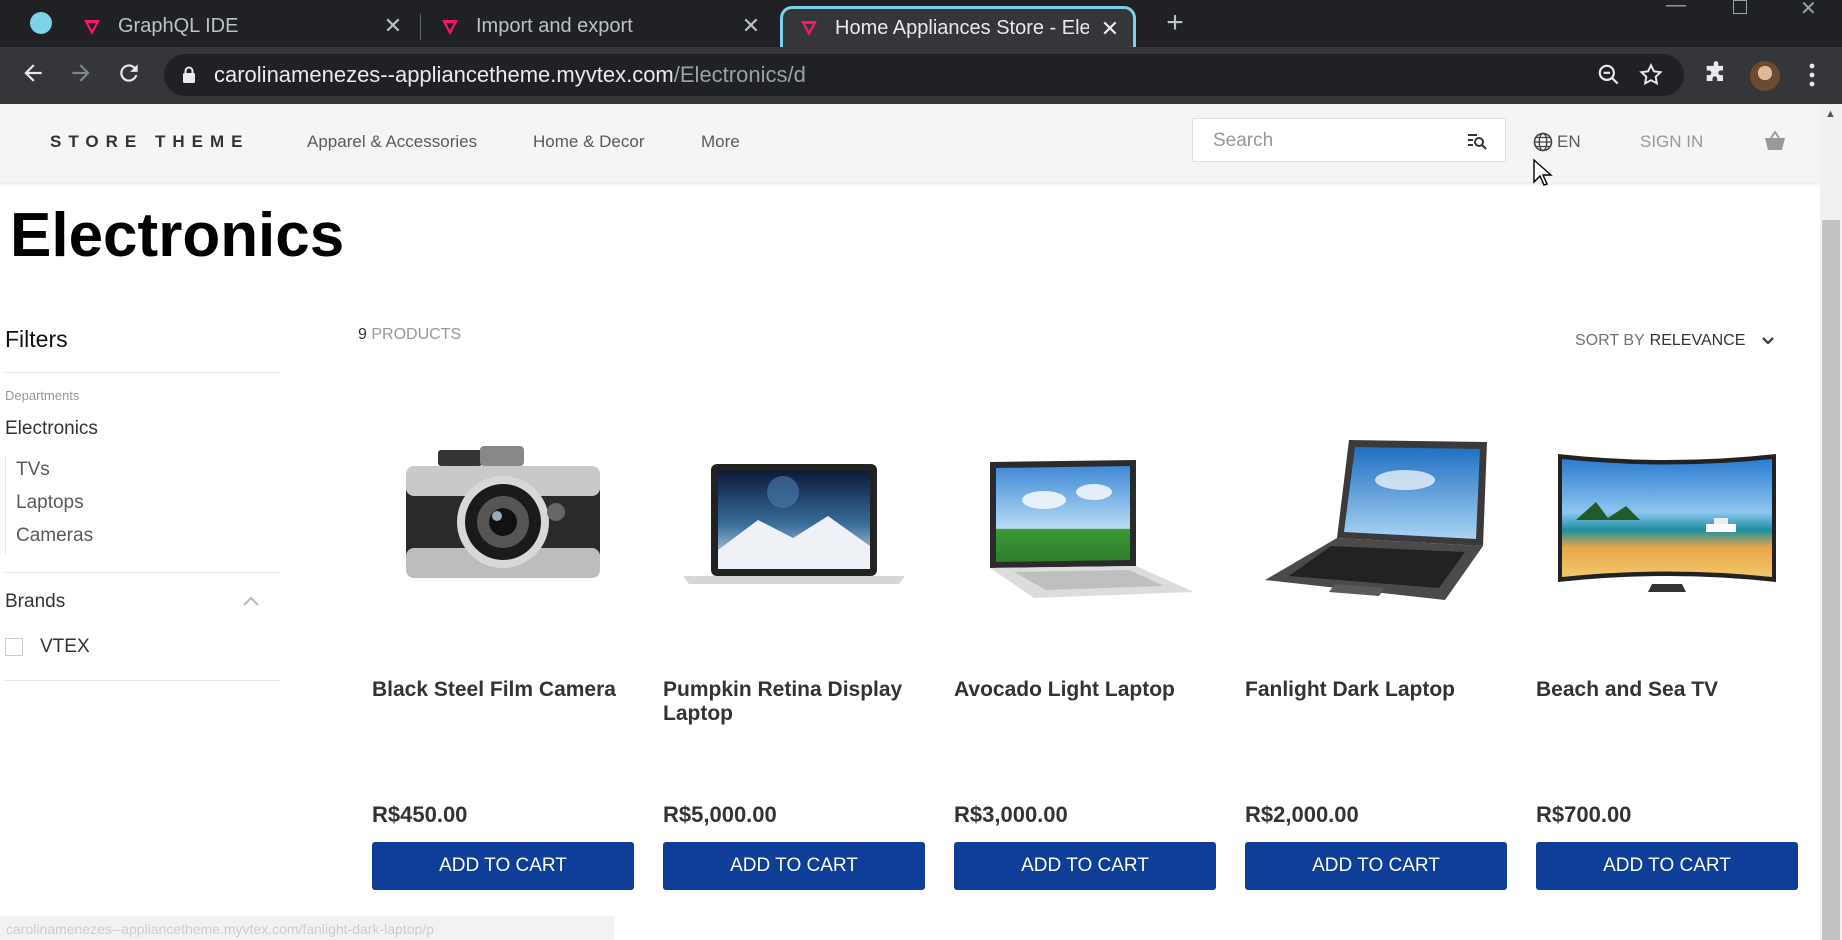 The width and height of the screenshot is (1842, 940). What do you see at coordinates (65, 646) in the screenshot?
I see `brand-label: VTEX` at bounding box center [65, 646].